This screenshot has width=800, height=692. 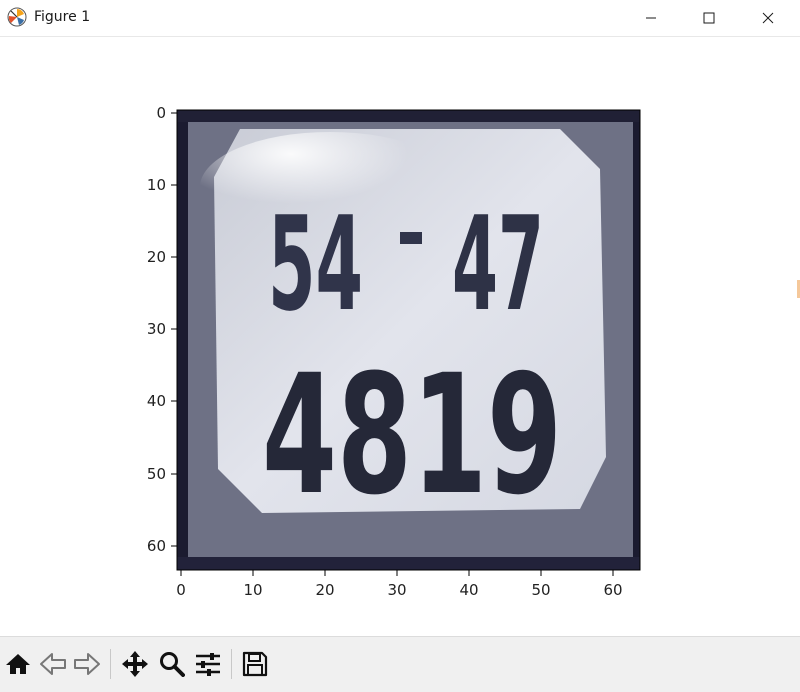 I want to click on y-tick-label: 50, so click(x=156, y=474).